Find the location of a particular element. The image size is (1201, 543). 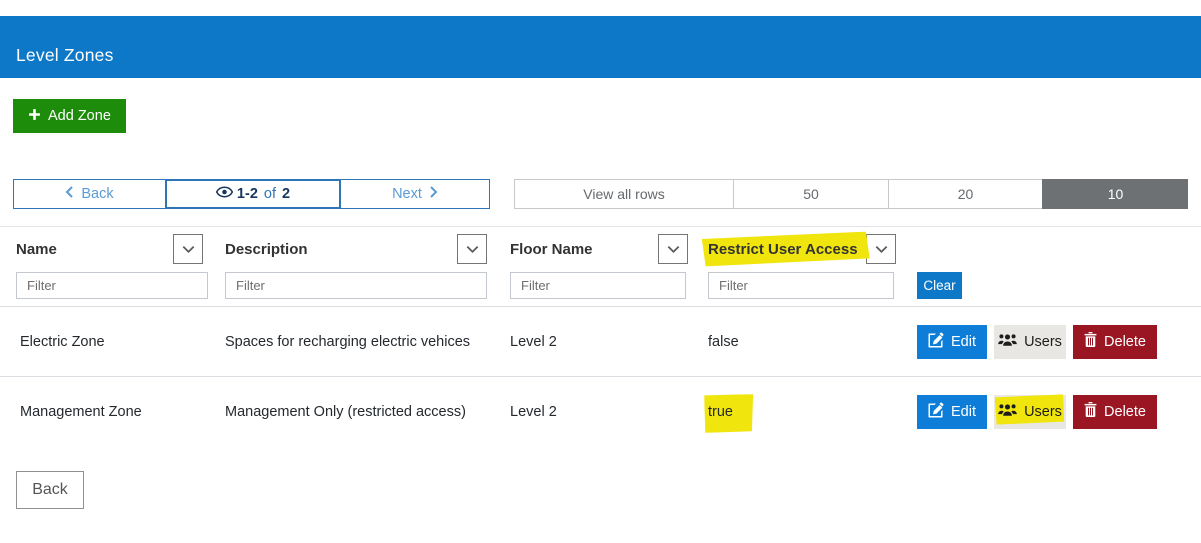

page-size-option-view-all: View all rows is located at coordinates (624, 194).